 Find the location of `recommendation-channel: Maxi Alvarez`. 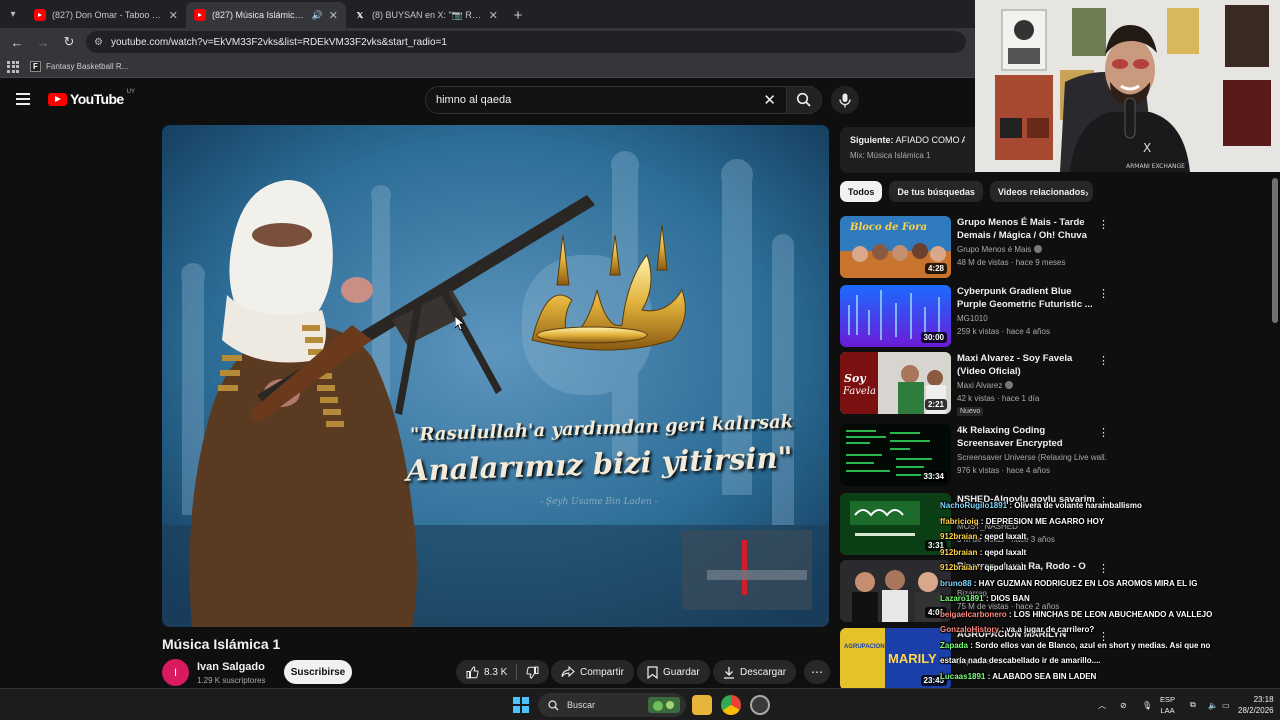

recommendation-channel: Maxi Alvarez is located at coordinates (1032, 385).